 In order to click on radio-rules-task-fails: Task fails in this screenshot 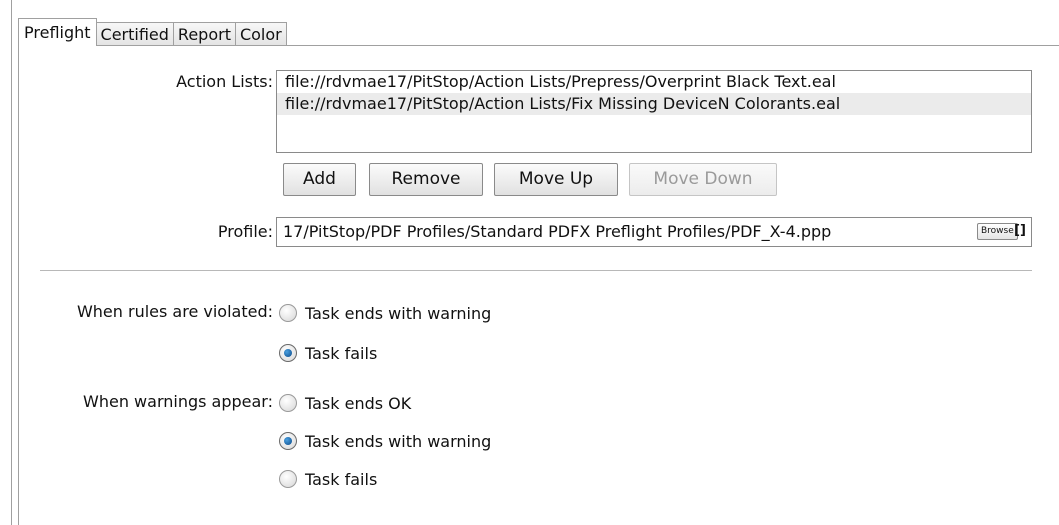, I will do `click(328, 353)`.